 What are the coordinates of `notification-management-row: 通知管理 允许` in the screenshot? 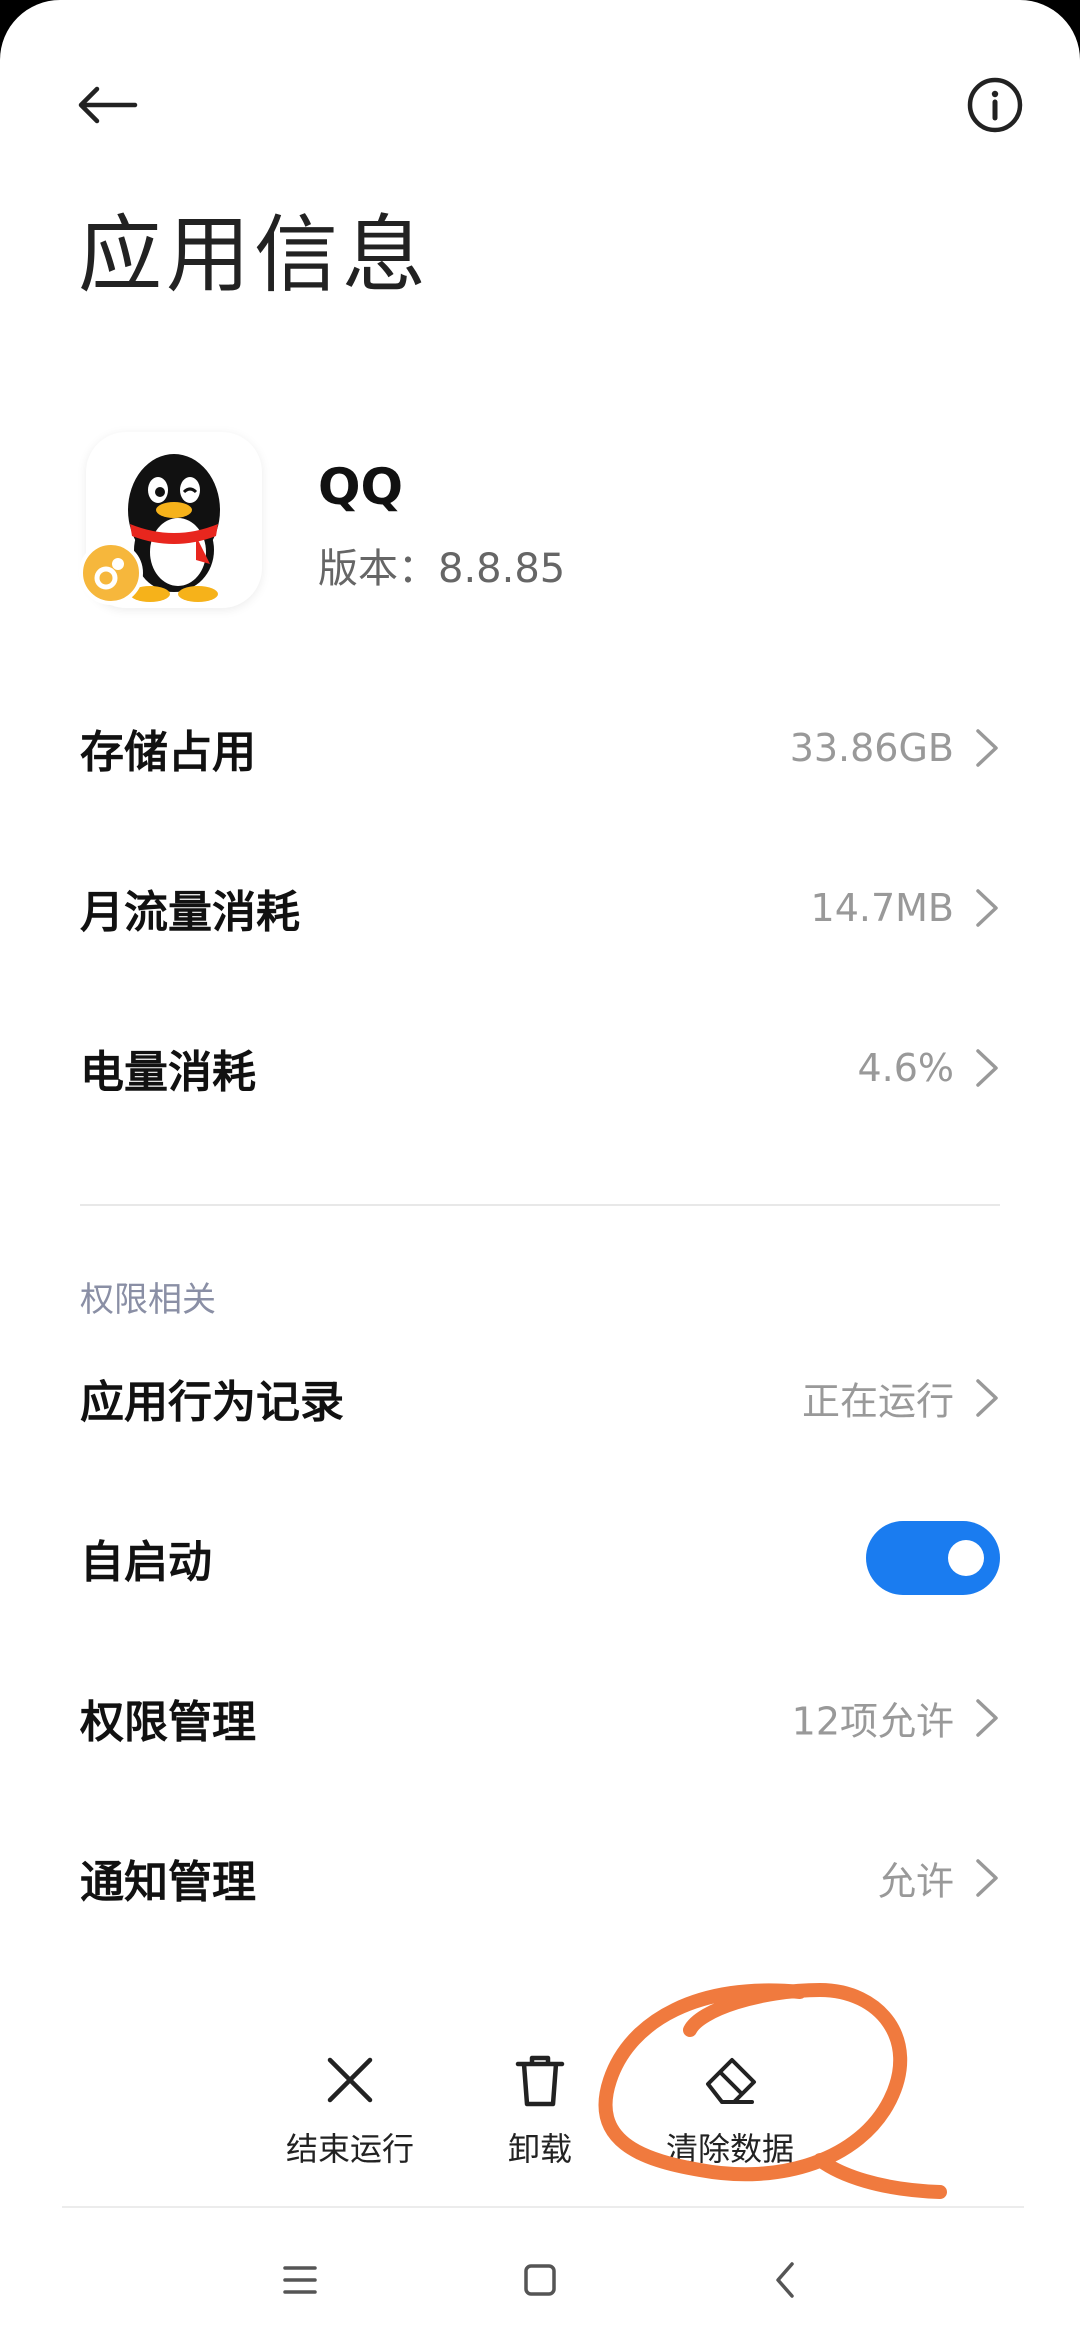 It's located at (540, 1878).